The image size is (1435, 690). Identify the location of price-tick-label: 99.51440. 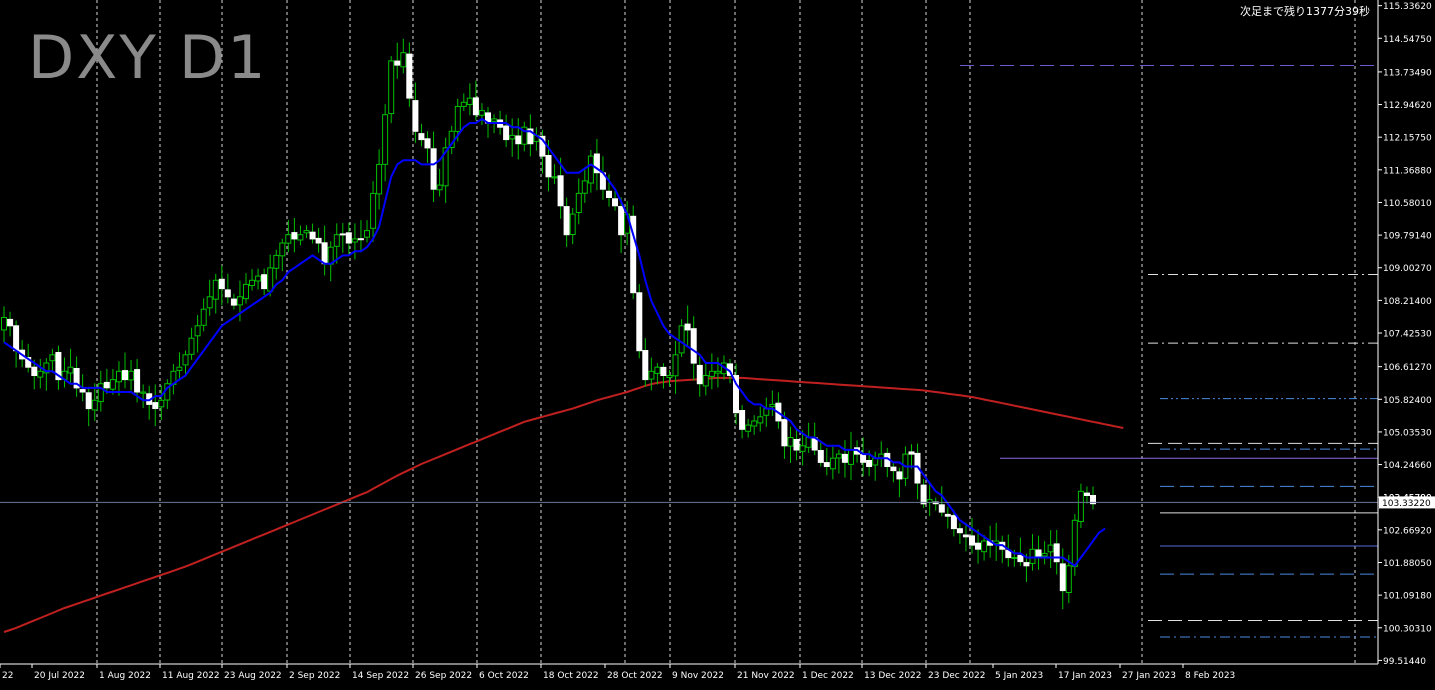
(1404, 662).